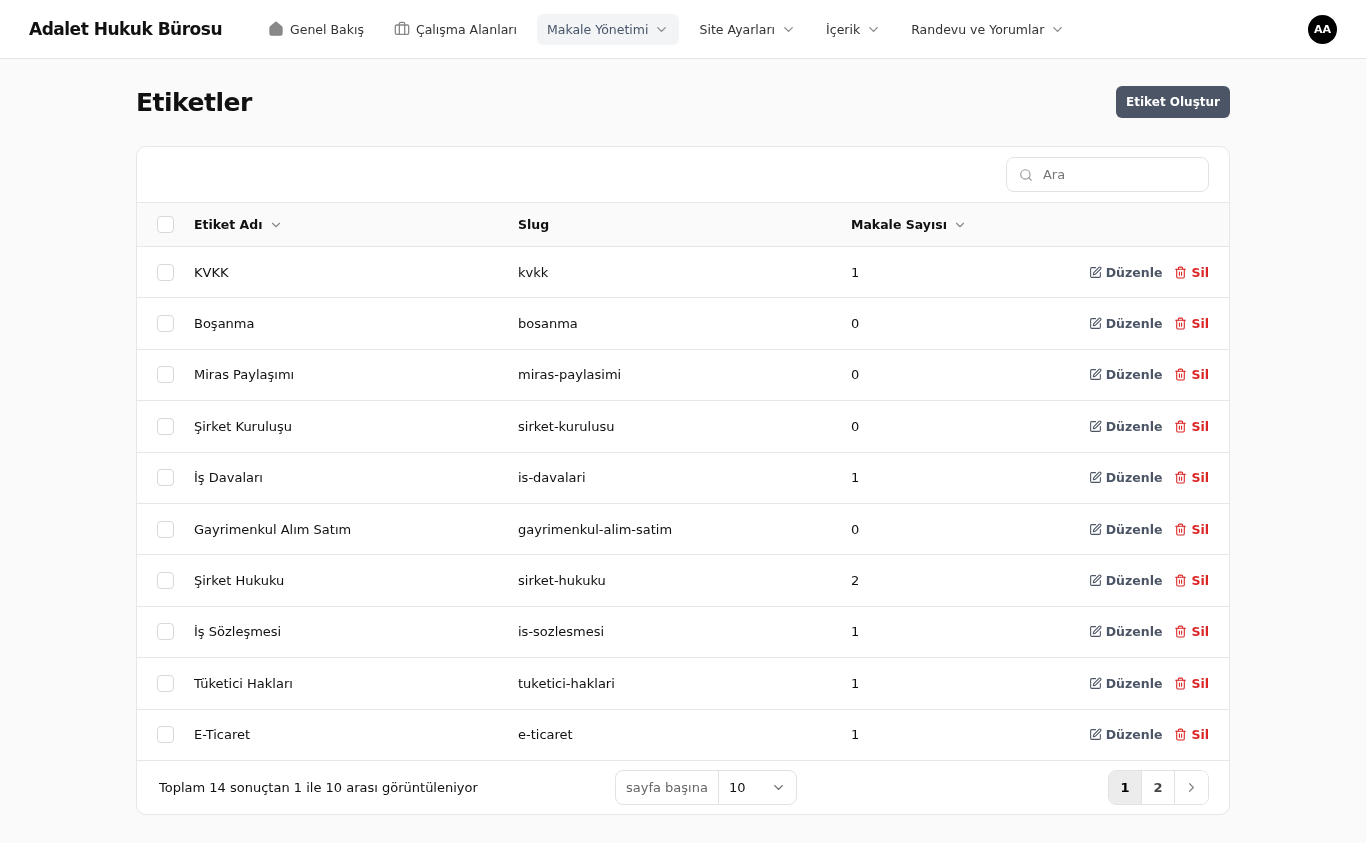 The width and height of the screenshot is (1366, 843). I want to click on nav-item: Randevu ve Yorumlar, so click(988, 29).